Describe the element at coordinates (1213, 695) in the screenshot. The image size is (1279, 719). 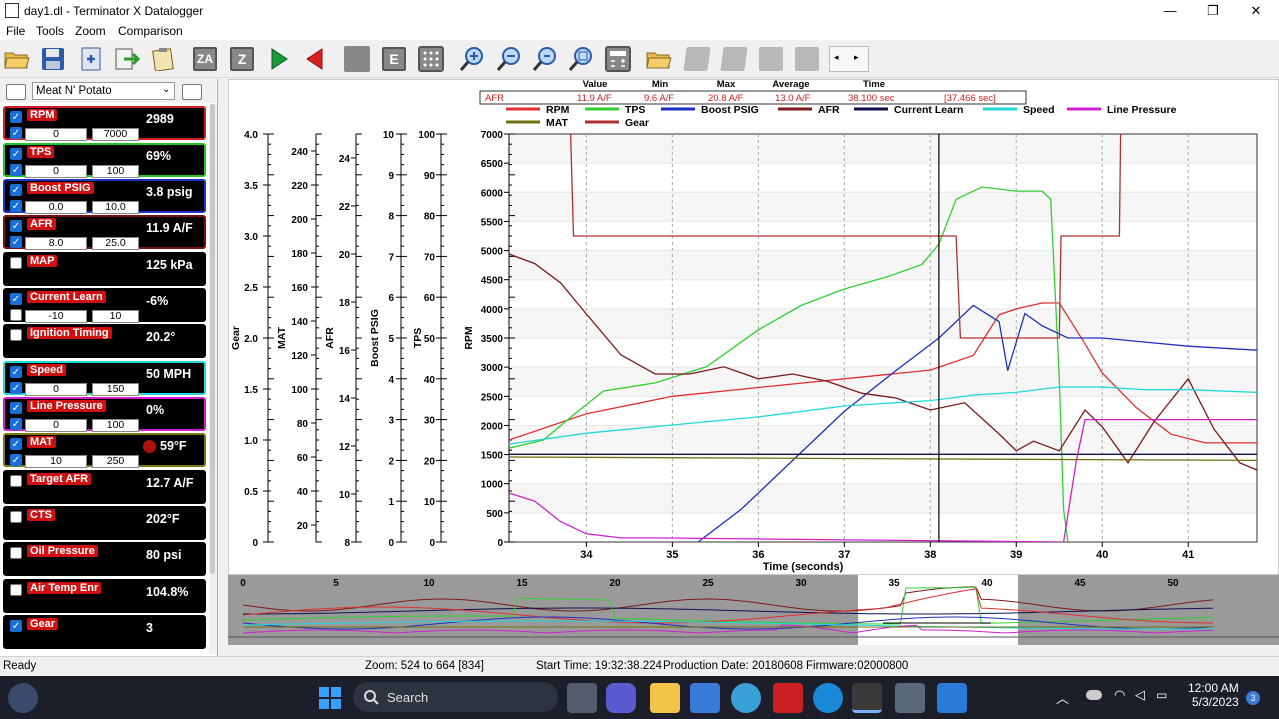
I see `clock: 12:00 AM 5/3/2023` at that location.